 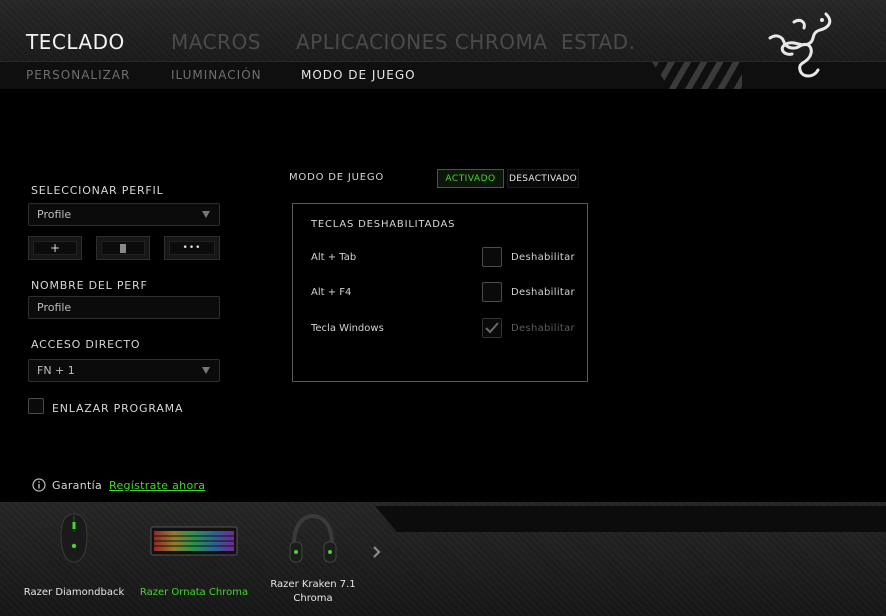 What do you see at coordinates (334, 257) in the screenshot?
I see `key-alt-tab-label: Alt + Tab` at bounding box center [334, 257].